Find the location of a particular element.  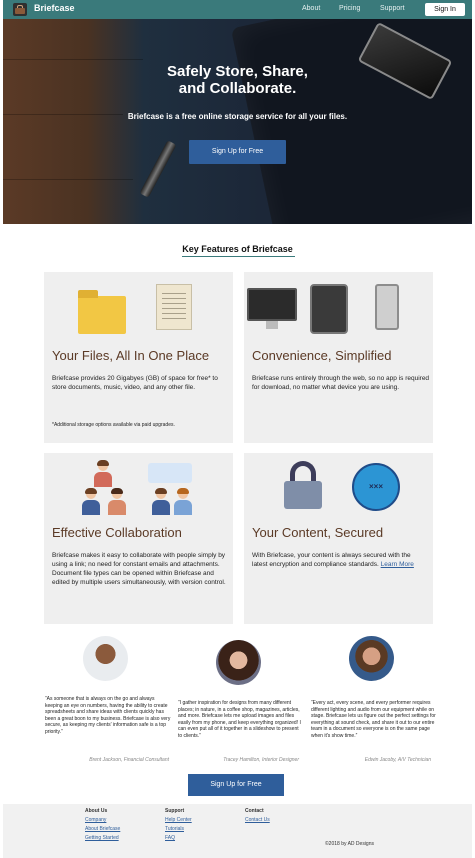

password-badge-icon: ××× is located at coordinates (376, 487).